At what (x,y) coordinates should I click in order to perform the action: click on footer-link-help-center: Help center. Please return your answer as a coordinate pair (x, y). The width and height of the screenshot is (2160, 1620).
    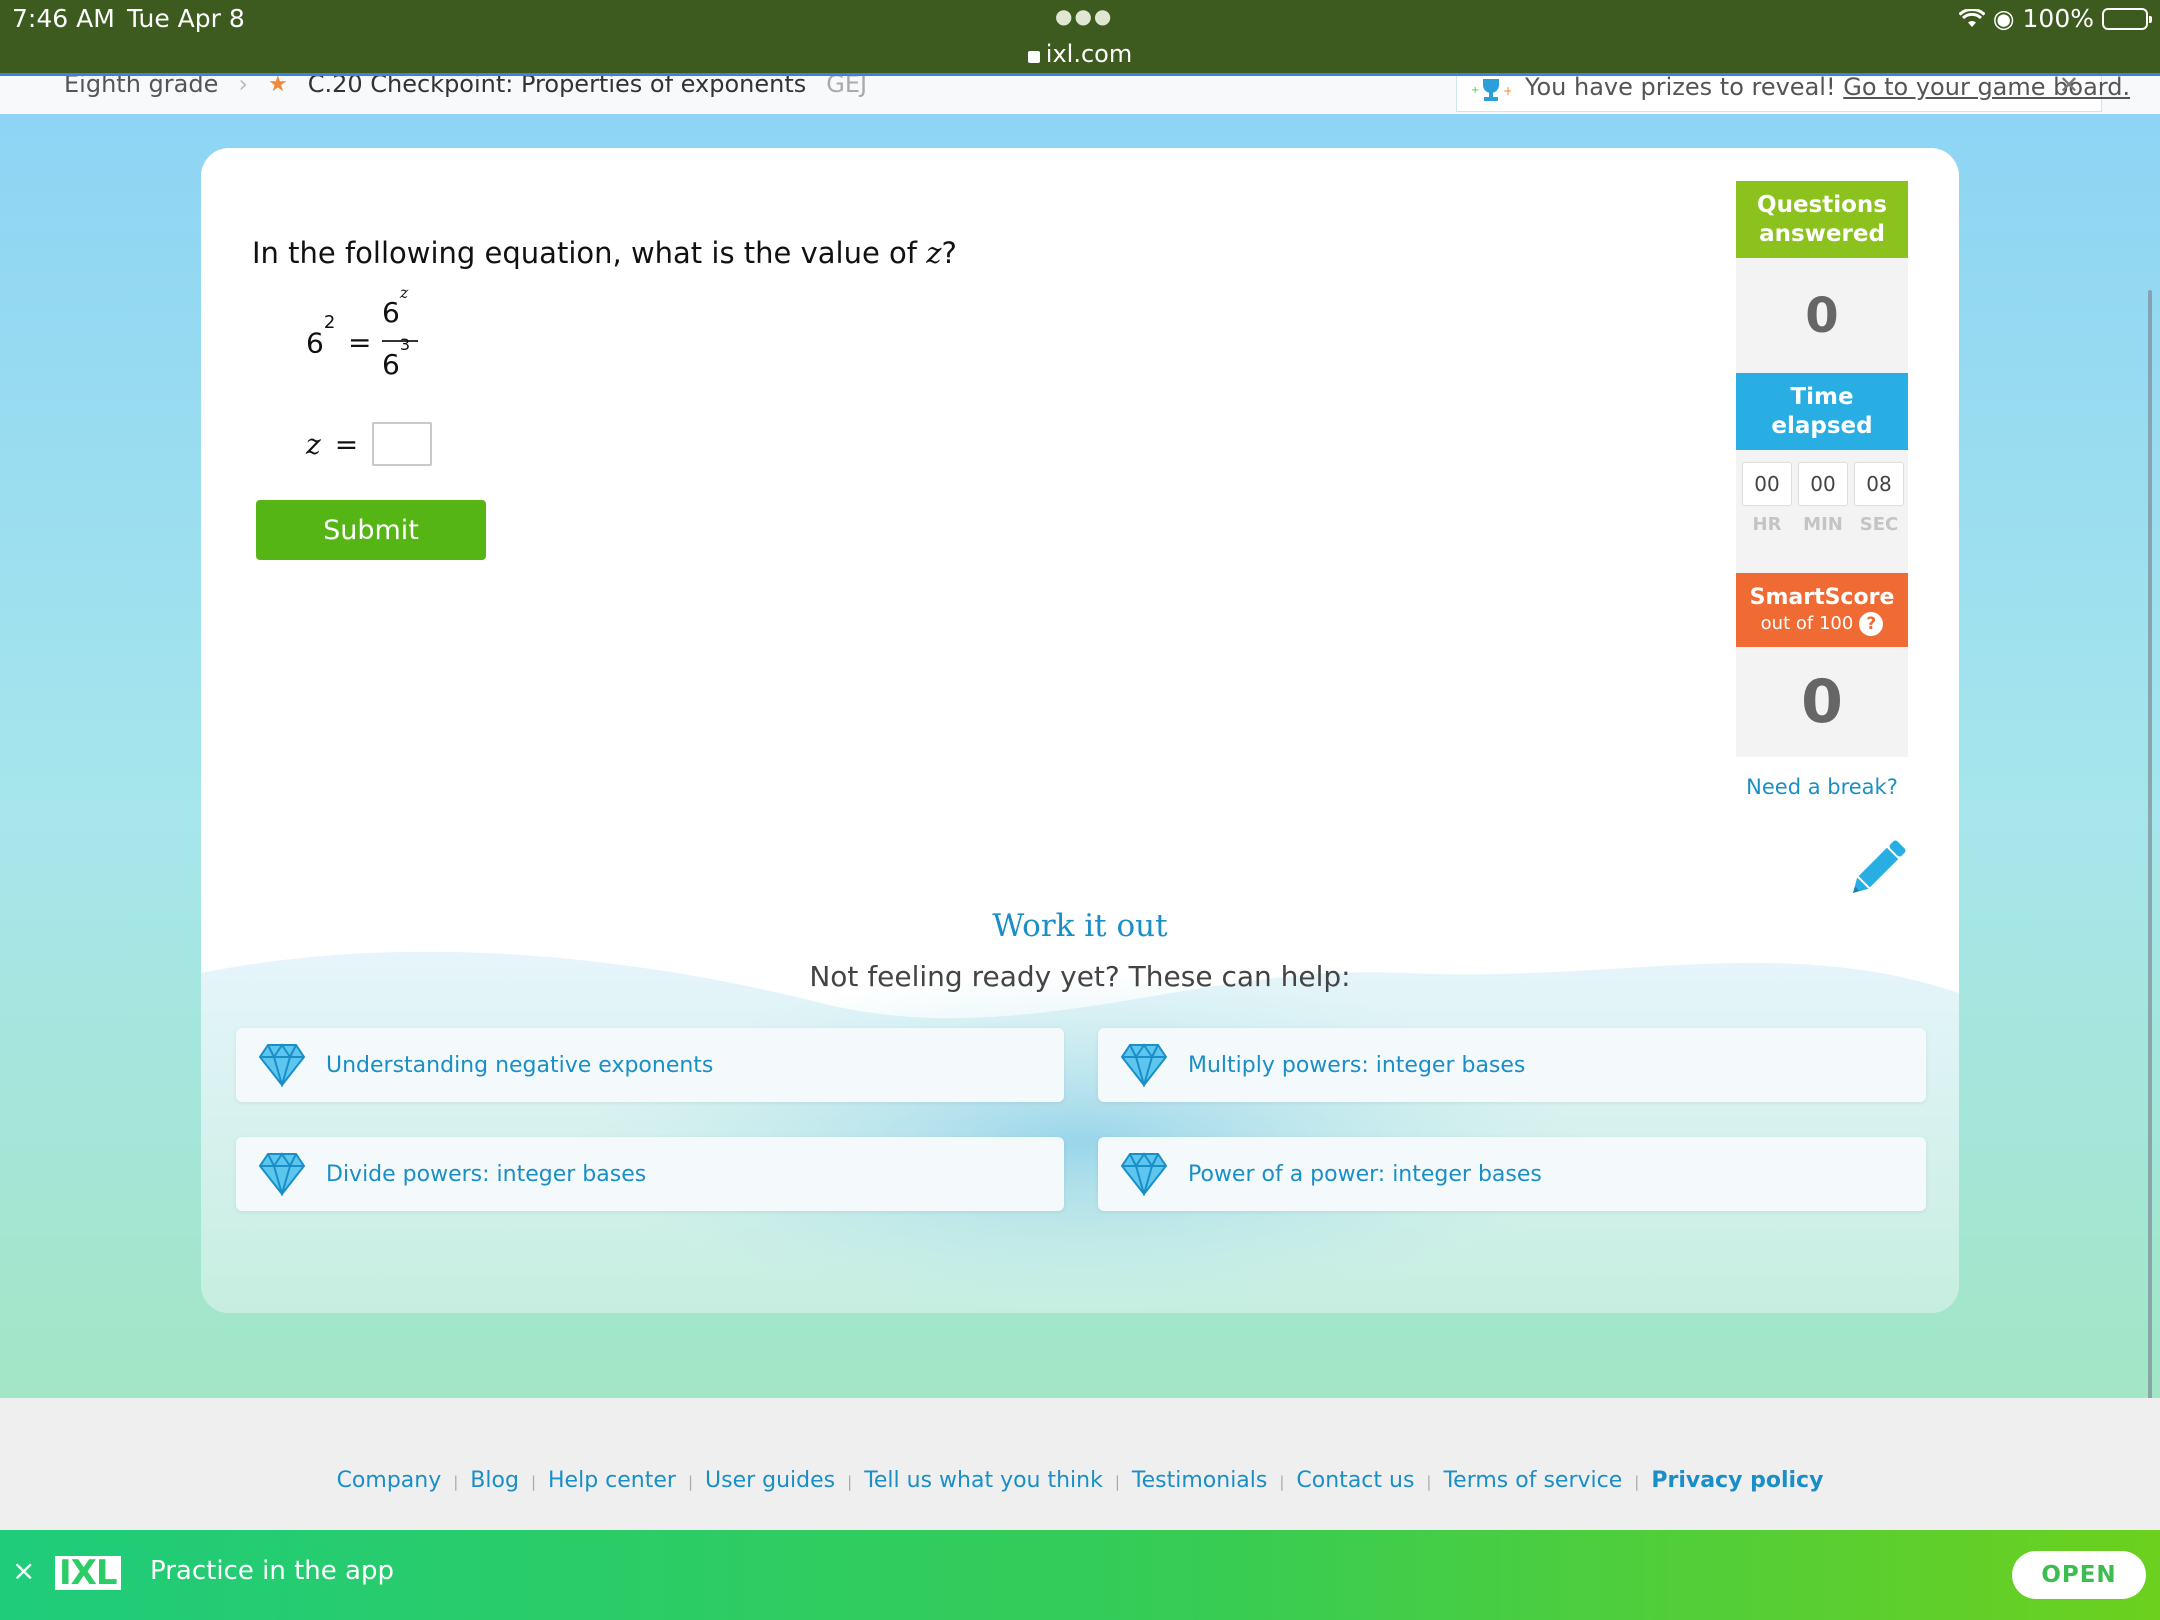
    Looking at the image, I should click on (612, 1480).